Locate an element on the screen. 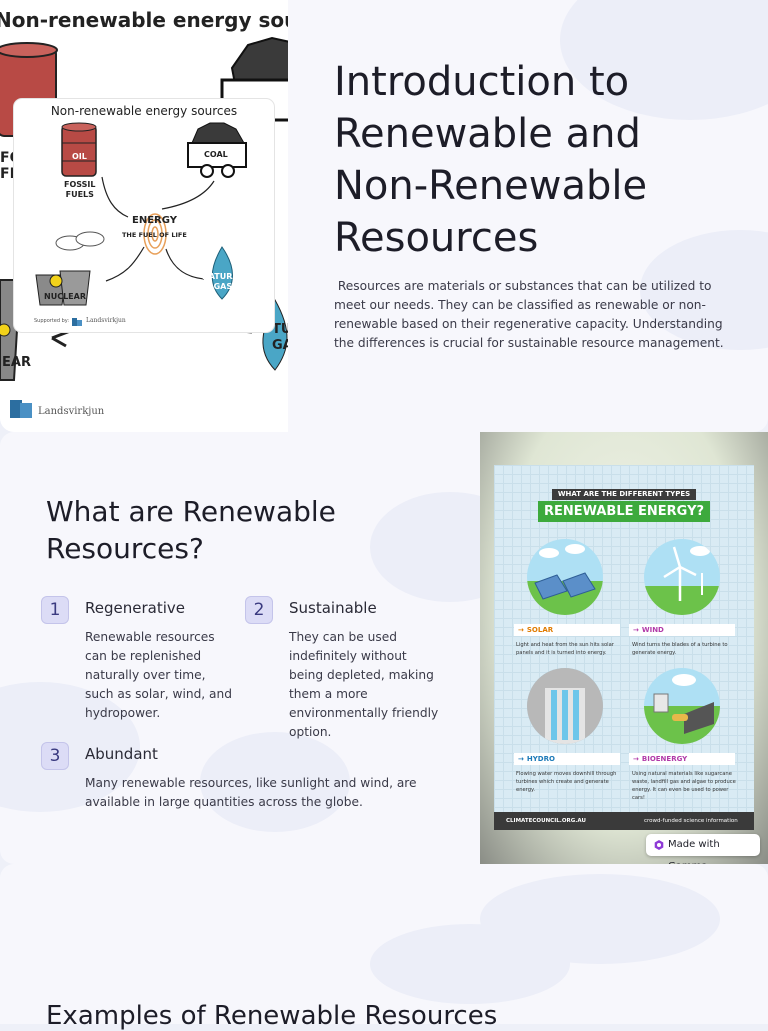 Image resolution: width=768 pixels, height=1031 pixels. background-shape is located at coordinates (600, 919).